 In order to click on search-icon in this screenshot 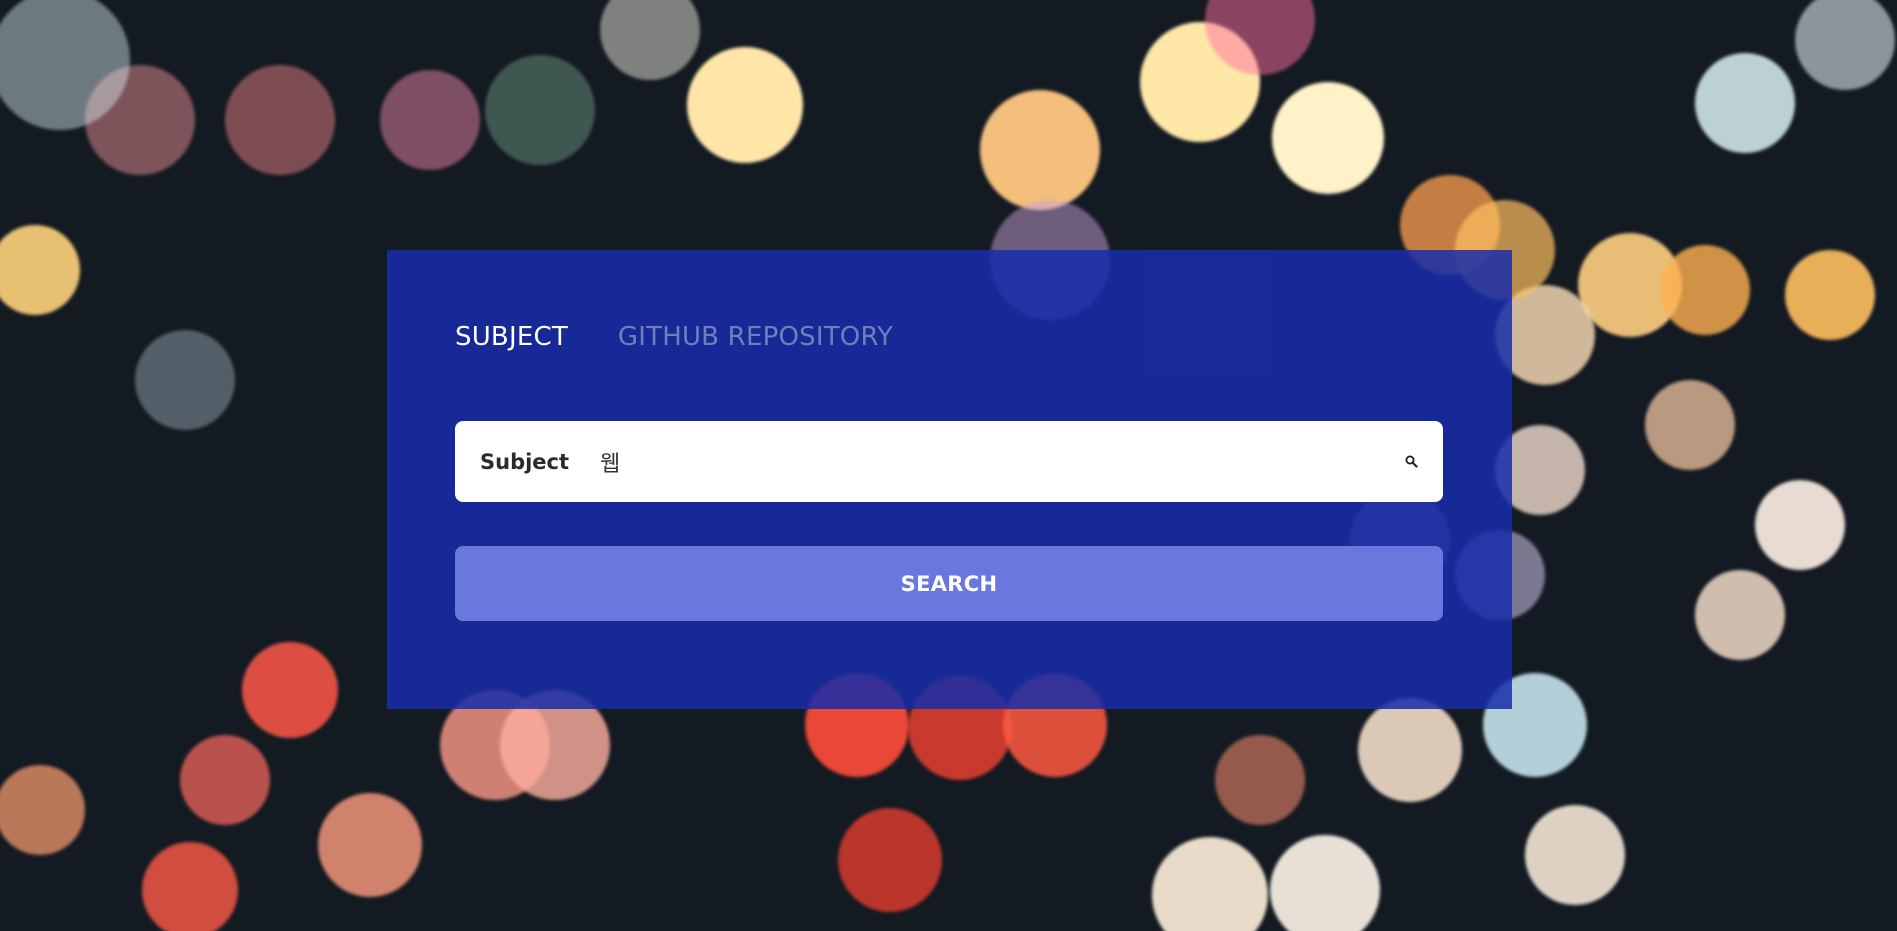, I will do `click(1411, 462)`.